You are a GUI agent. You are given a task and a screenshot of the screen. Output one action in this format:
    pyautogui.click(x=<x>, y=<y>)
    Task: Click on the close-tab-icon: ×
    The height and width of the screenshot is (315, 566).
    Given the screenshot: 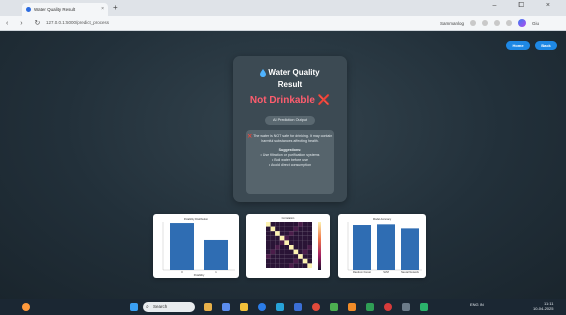 What is the action you would take?
    pyautogui.click(x=102, y=9)
    